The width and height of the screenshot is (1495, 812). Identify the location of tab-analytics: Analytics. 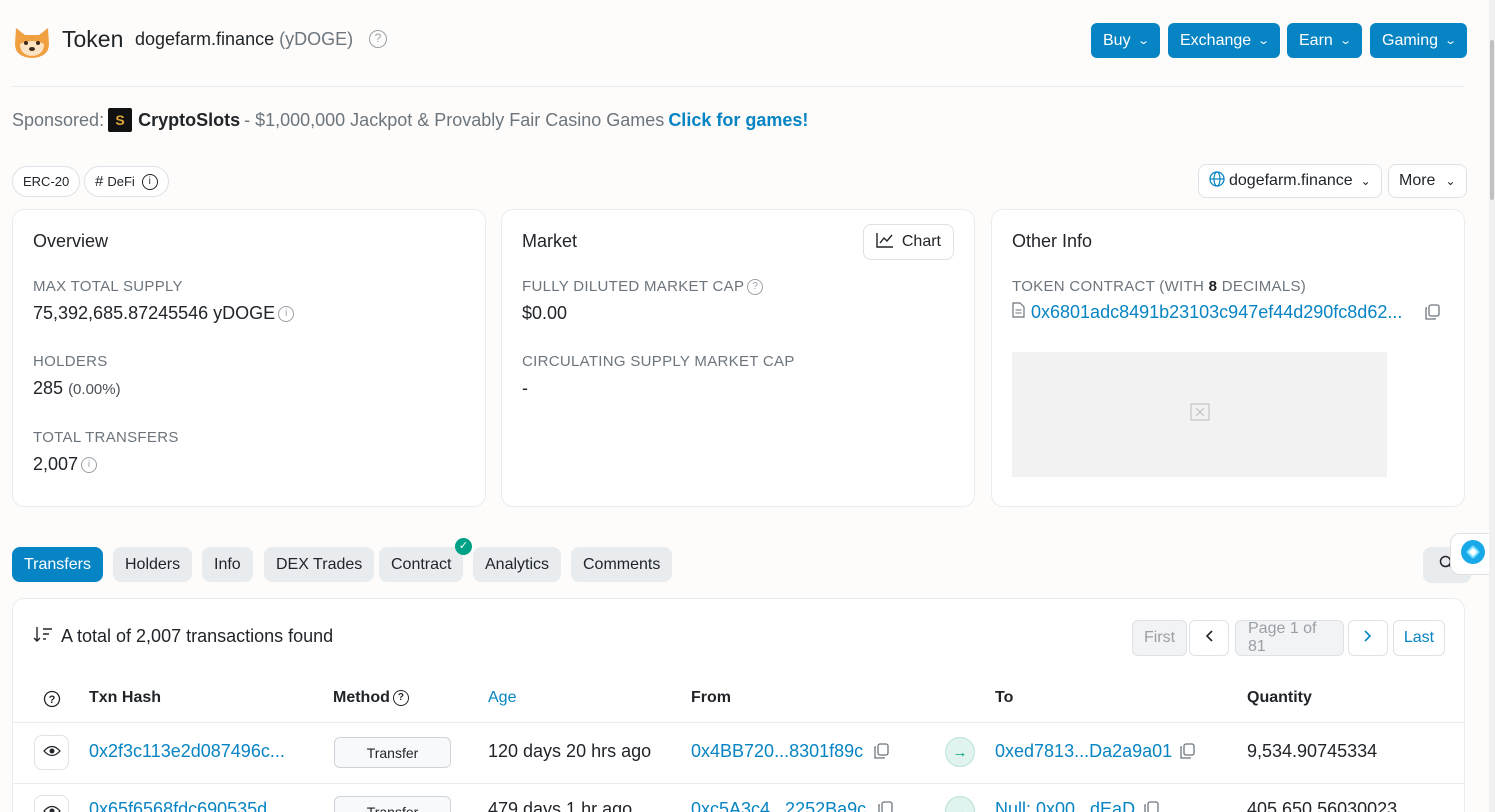
(517, 564).